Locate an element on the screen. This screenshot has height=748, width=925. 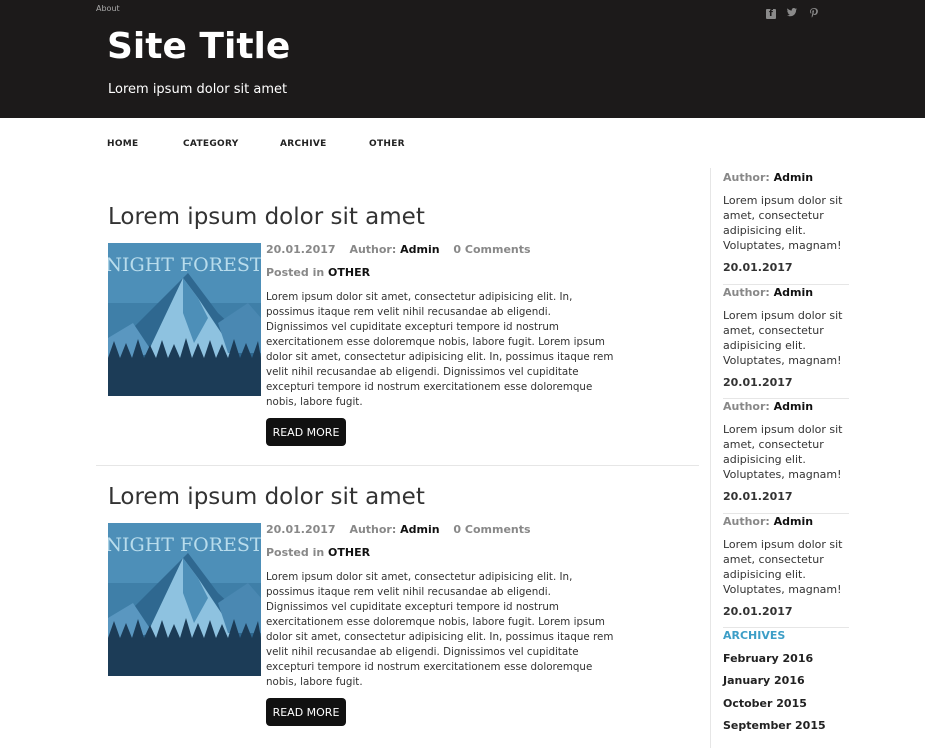
archive-link: September 2015 is located at coordinates (774, 725).